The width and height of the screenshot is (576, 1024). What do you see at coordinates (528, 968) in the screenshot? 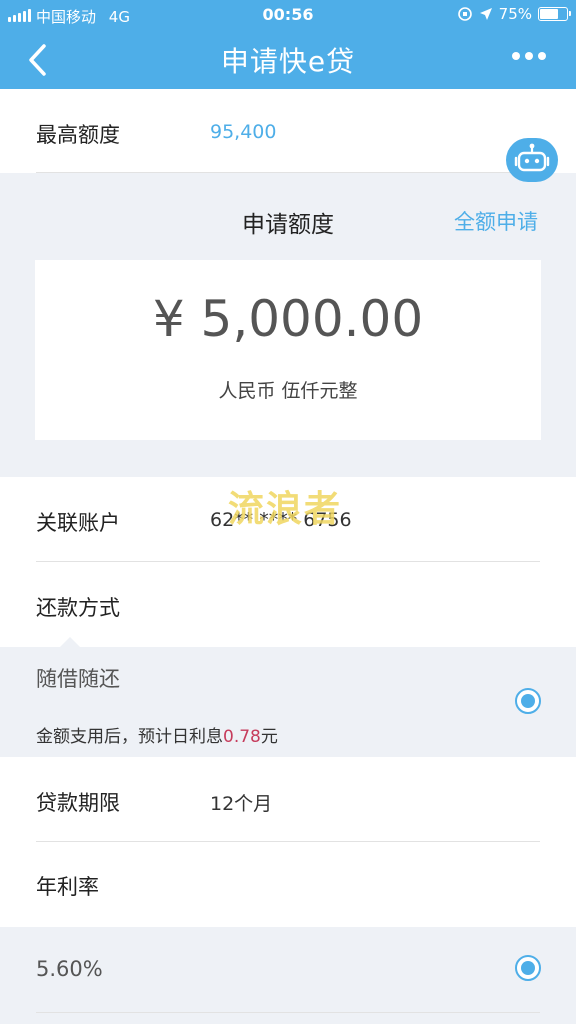
I see `annual-rate-radio` at bounding box center [528, 968].